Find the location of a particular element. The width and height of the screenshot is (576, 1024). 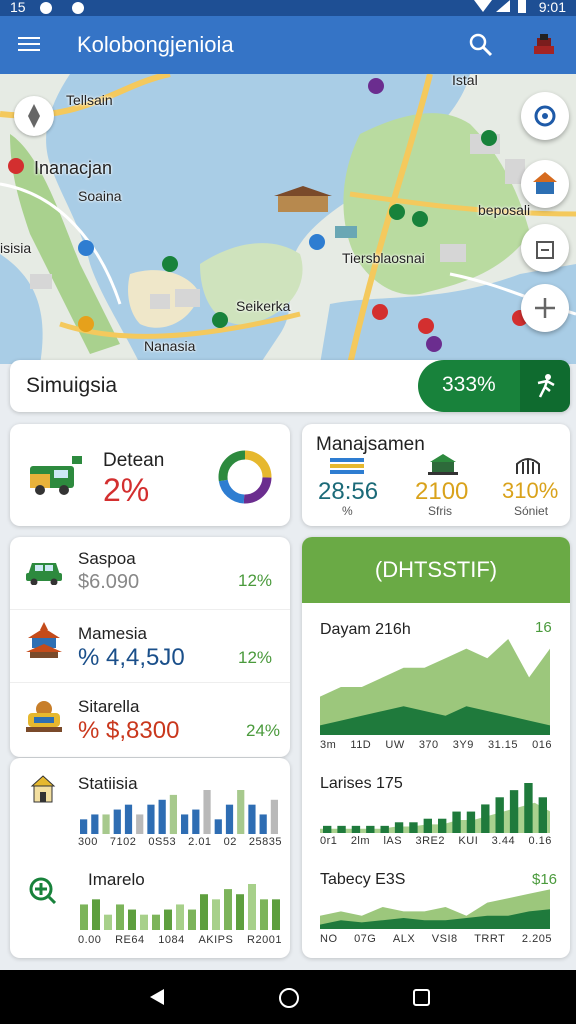

simulation-bar: Simuigsia 333% is located at coordinates (290, 386).